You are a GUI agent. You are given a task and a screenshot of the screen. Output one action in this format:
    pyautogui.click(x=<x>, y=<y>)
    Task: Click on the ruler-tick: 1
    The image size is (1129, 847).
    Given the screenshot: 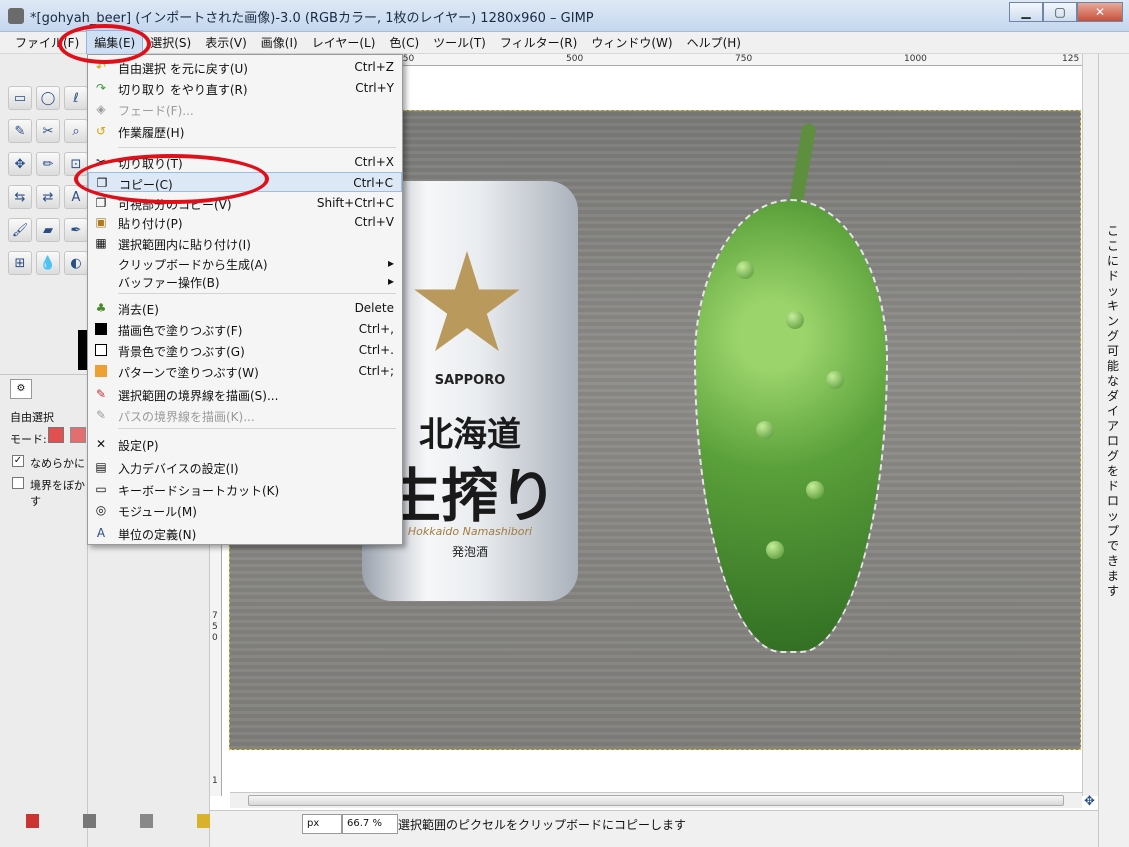 What is the action you would take?
    pyautogui.click(x=215, y=781)
    